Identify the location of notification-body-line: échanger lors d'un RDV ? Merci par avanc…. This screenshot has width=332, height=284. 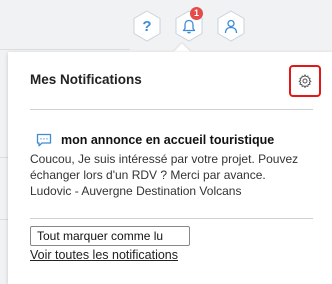
(148, 175).